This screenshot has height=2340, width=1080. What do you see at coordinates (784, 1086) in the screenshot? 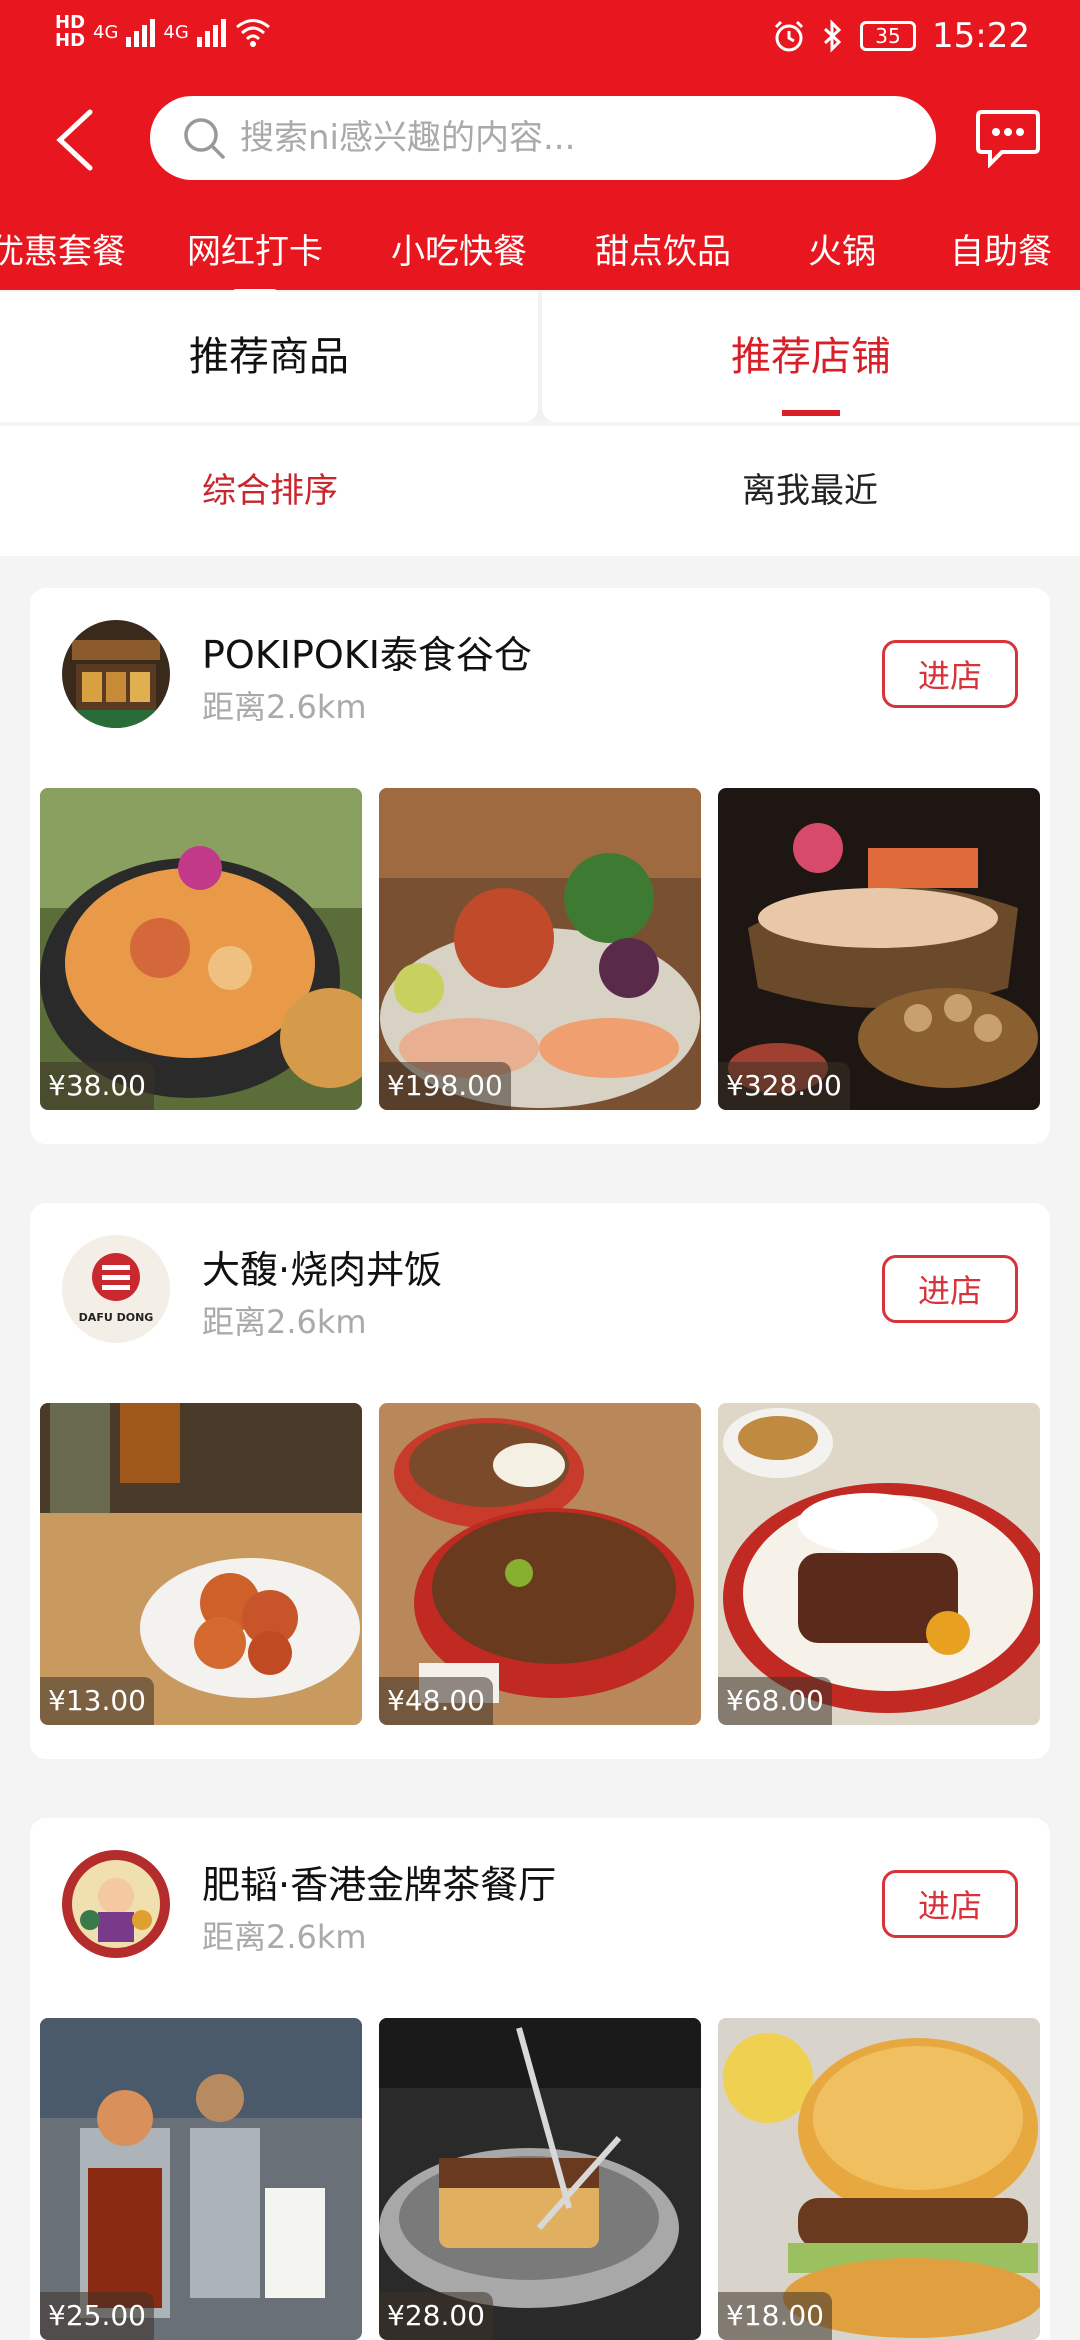
I see `product-price: ¥328.00` at bounding box center [784, 1086].